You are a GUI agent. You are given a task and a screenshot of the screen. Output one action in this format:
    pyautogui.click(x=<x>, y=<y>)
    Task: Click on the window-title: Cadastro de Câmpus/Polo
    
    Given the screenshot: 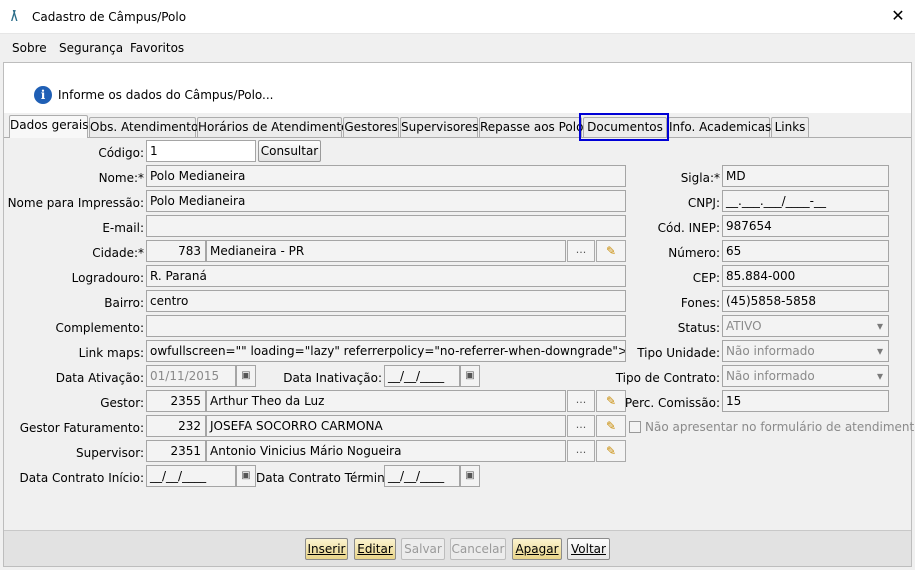 What is the action you would take?
    pyautogui.click(x=109, y=17)
    